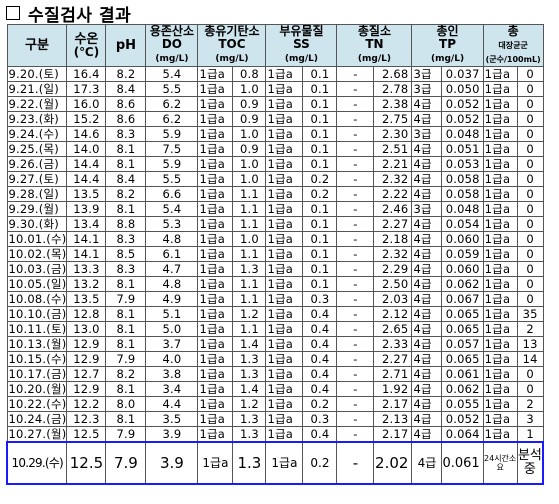 This screenshot has height=504, width=559. Describe the element at coordinates (249, 404) in the screenshot. I see `cell-toc: 1.2` at that location.